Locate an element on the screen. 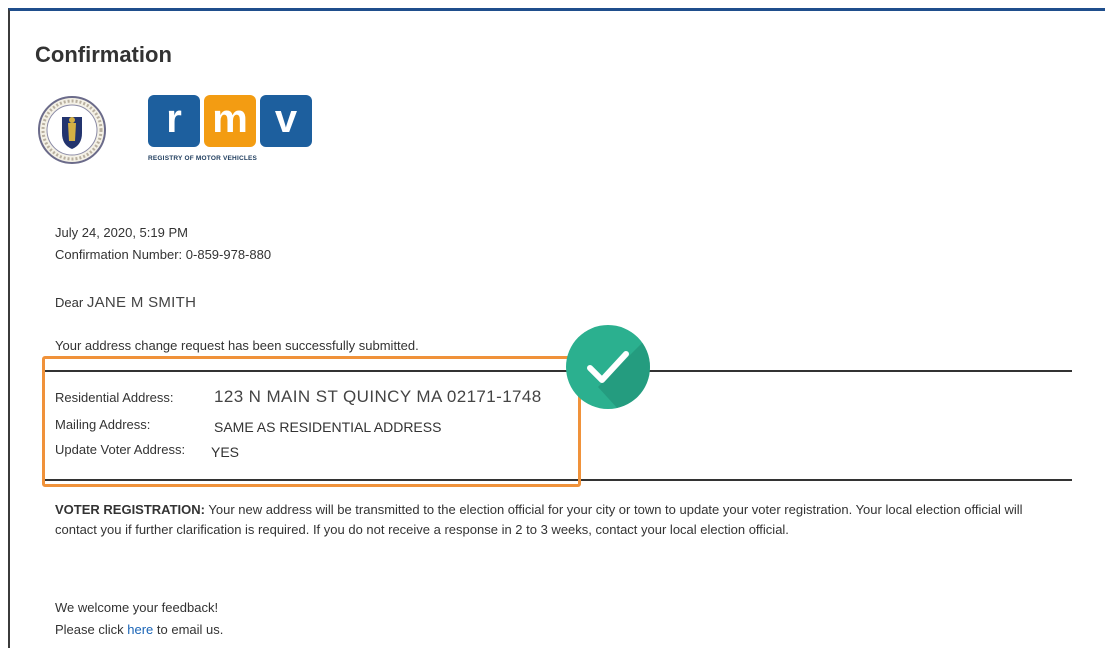 The image size is (1105, 648). submission-datetime: July 24, 2020, 5:19 PM is located at coordinates (121, 232).